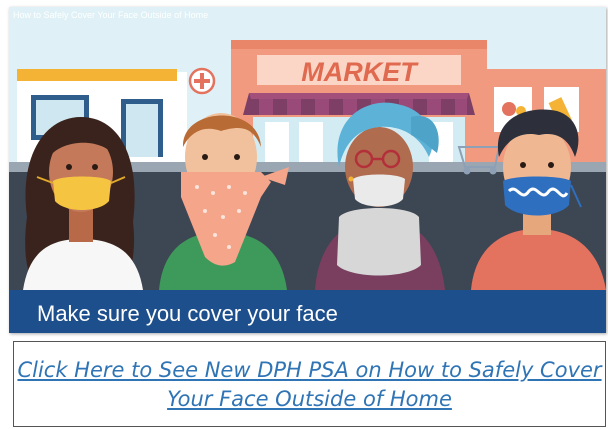 The width and height of the screenshot is (608, 429). What do you see at coordinates (187, 313) in the screenshot?
I see `caption-text: Make sure you cover your face` at bounding box center [187, 313].